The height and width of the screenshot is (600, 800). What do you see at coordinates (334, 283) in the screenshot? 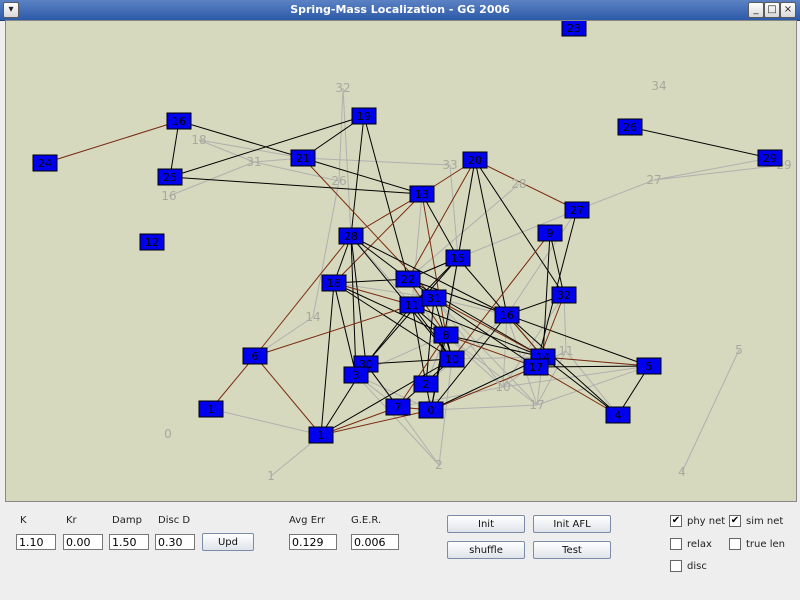
I see `graph-node: 18` at bounding box center [334, 283].